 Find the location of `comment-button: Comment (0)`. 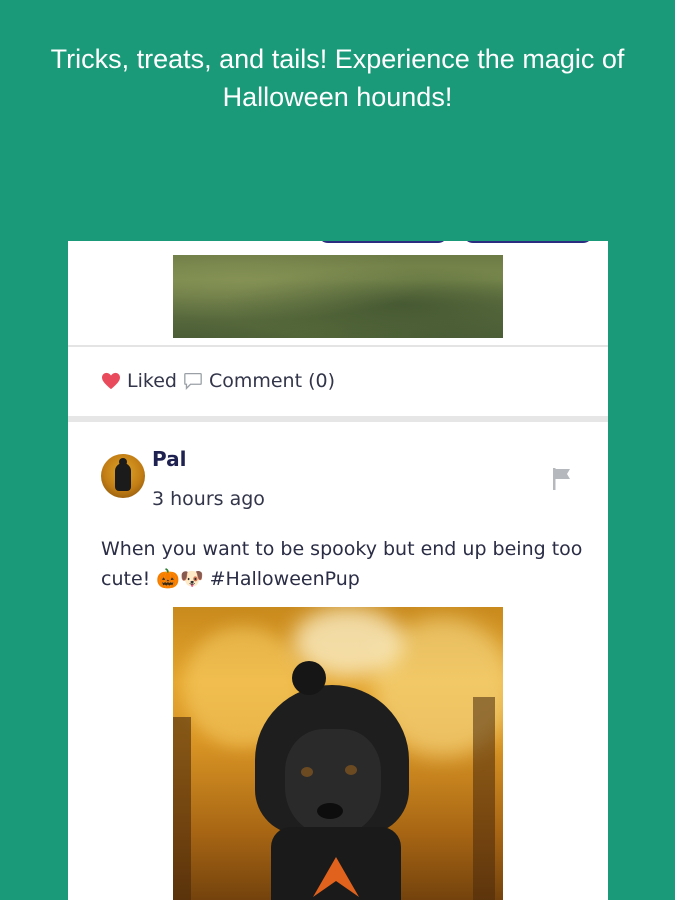

comment-button: Comment (0) is located at coordinates (259, 381).